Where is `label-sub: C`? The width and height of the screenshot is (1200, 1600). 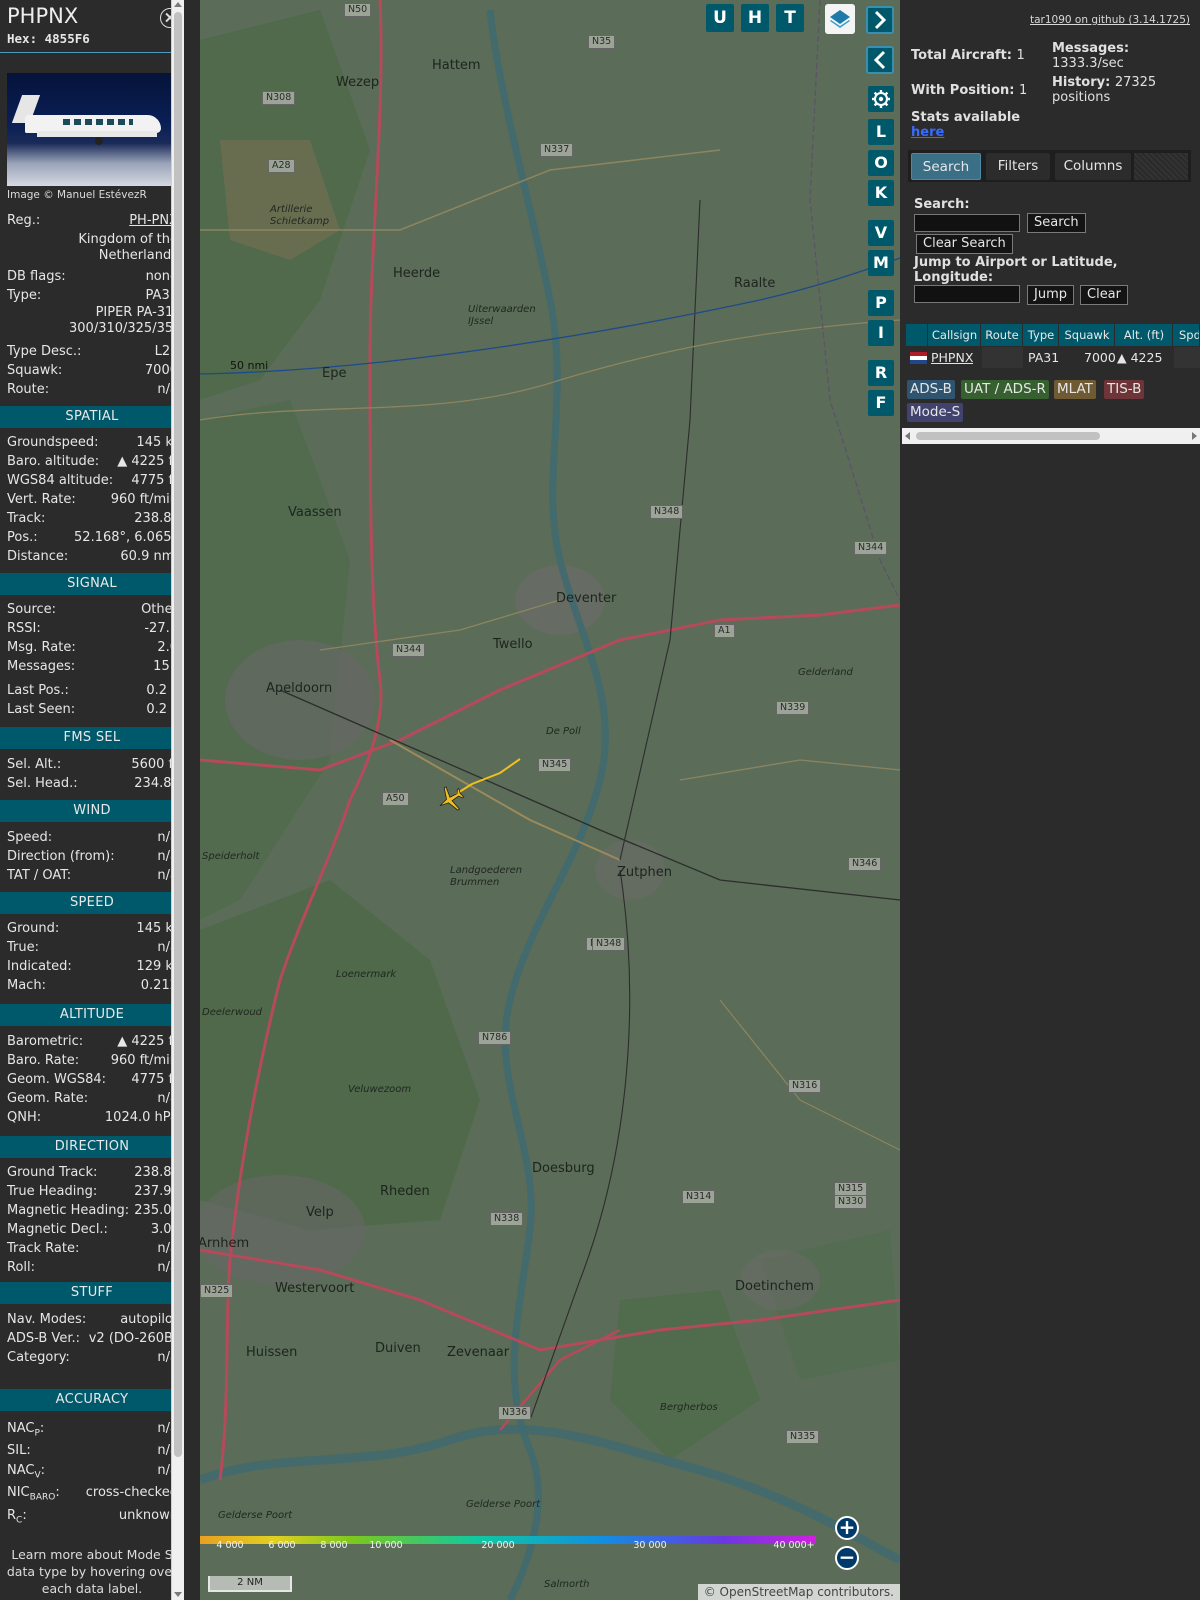
label-sub: C is located at coordinates (19, 1520).